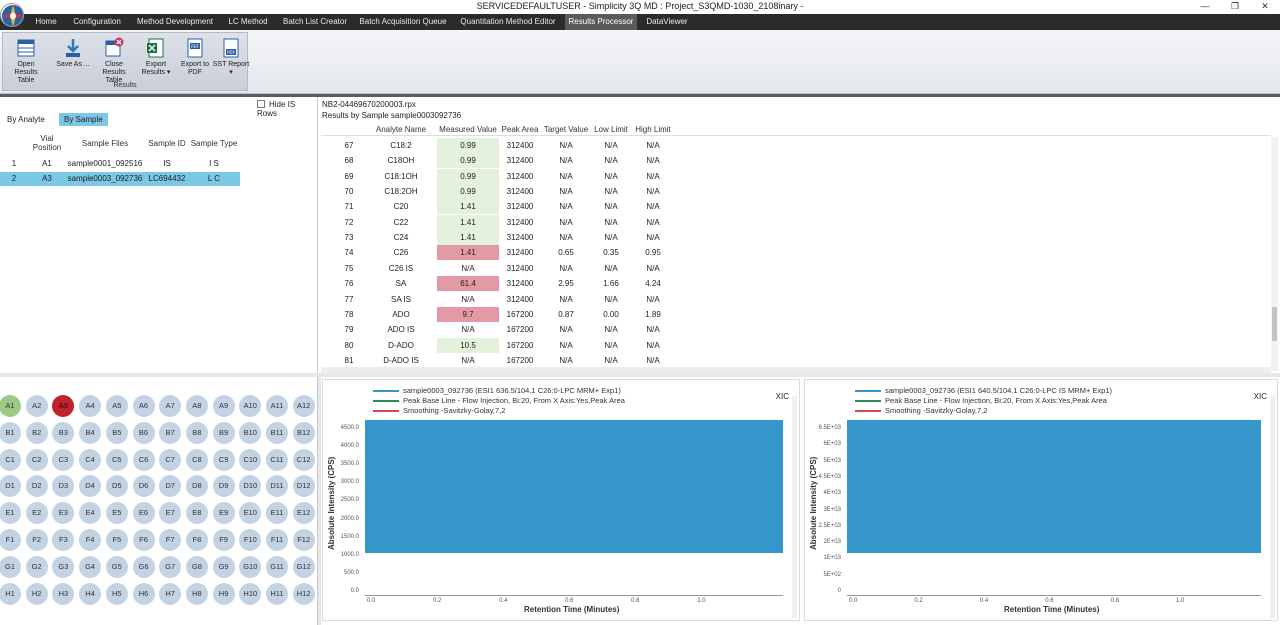 The width and height of the screenshot is (1280, 625). What do you see at coordinates (170, 593) in the screenshot?
I see `well-h7: H7` at bounding box center [170, 593].